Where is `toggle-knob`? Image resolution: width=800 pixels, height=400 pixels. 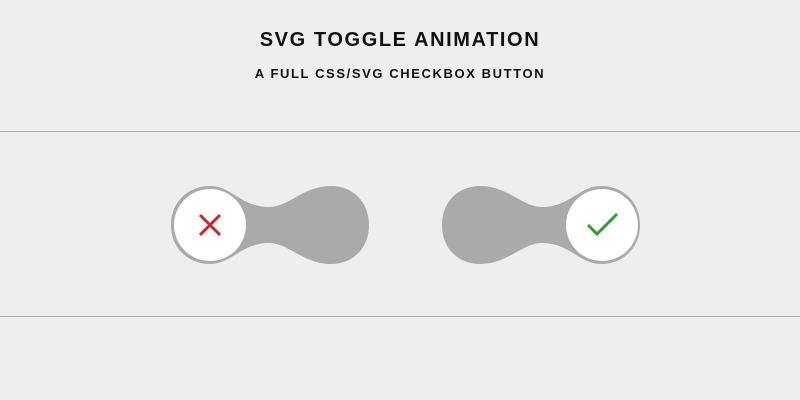
toggle-knob is located at coordinates (602, 225).